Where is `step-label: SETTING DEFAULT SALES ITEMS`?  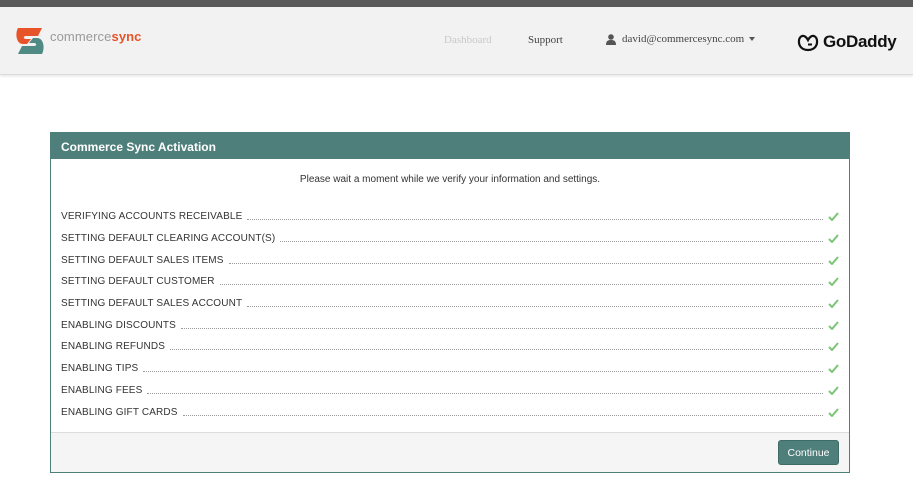 step-label: SETTING DEFAULT SALES ITEMS is located at coordinates (142, 260).